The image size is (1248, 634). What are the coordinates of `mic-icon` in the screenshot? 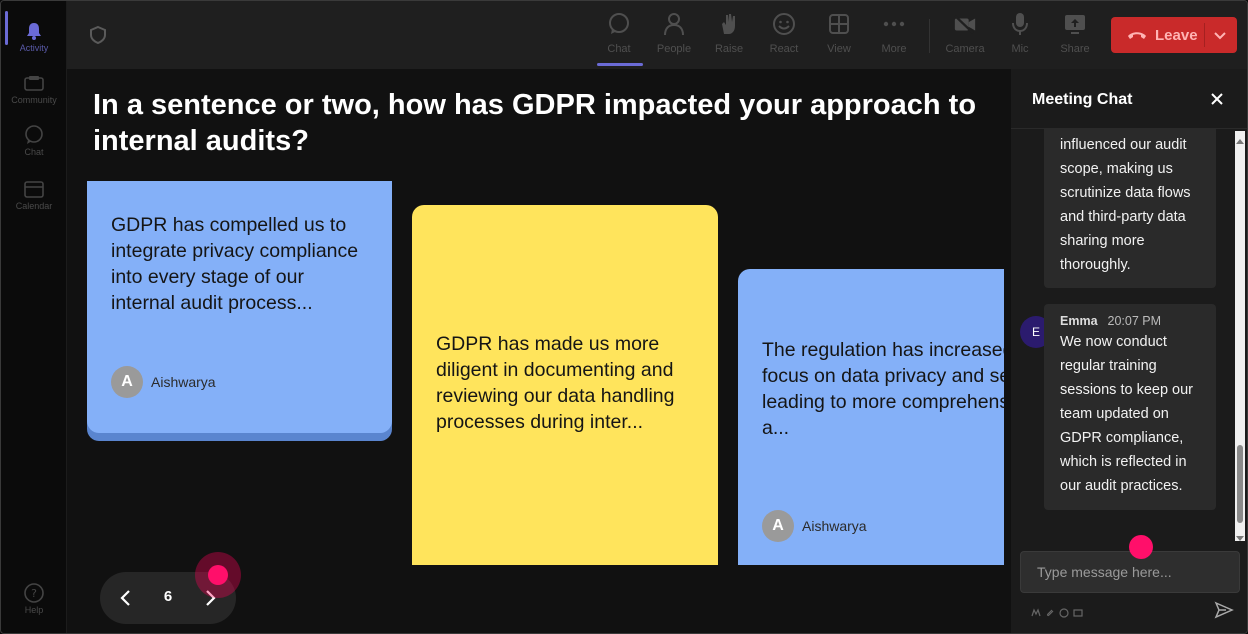 It's located at (1020, 24).